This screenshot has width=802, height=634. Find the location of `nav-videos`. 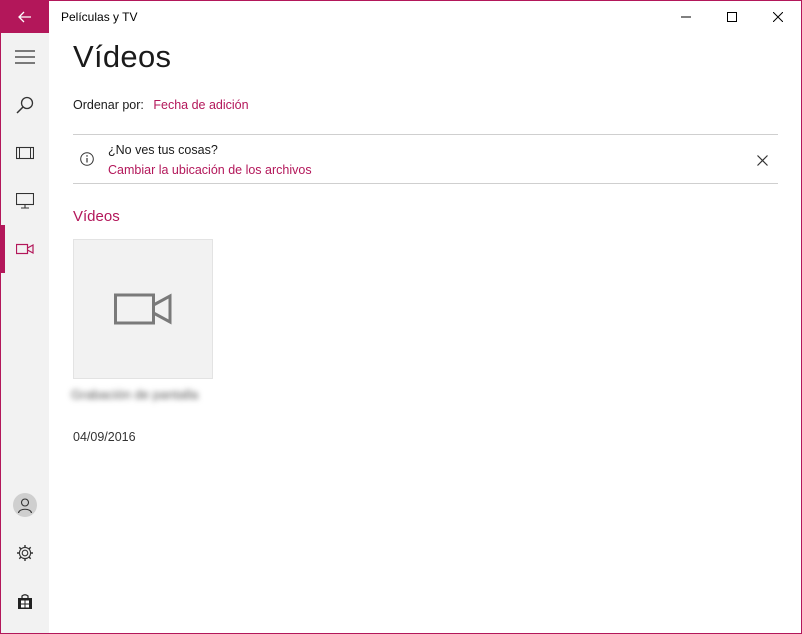

nav-videos is located at coordinates (25, 249).